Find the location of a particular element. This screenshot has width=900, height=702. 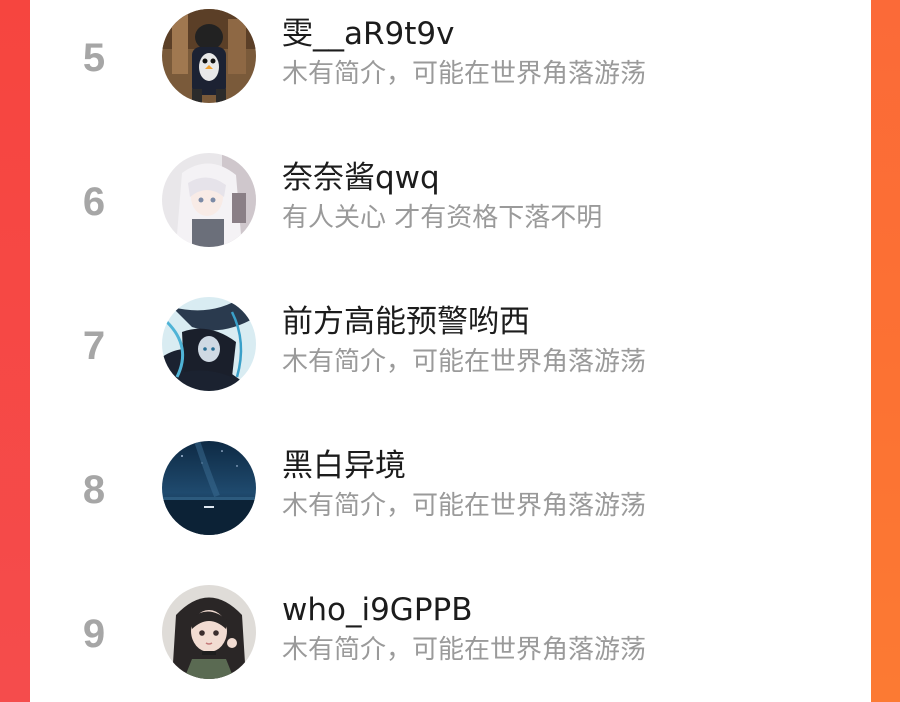

user-avatar-anime-girl is located at coordinates (209, 632).